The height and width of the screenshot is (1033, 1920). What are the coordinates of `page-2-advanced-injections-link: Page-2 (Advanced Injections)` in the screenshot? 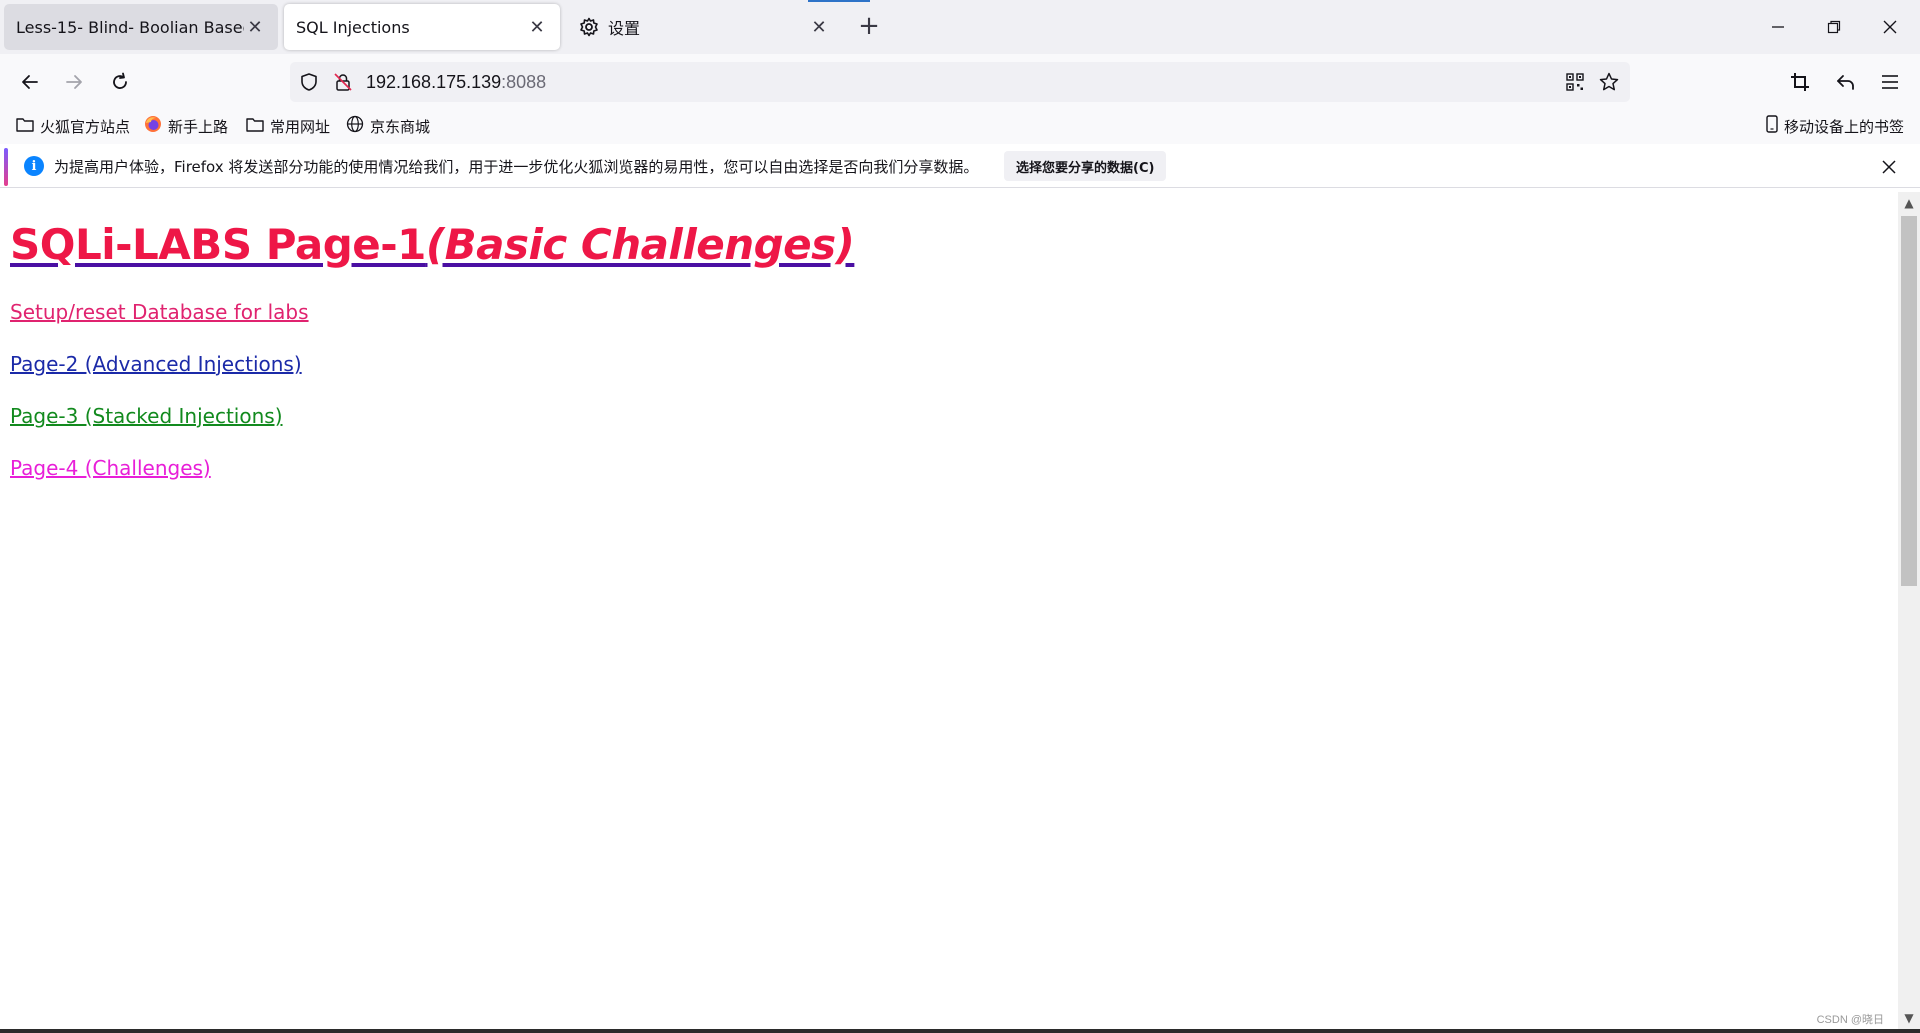 It's located at (156, 364).